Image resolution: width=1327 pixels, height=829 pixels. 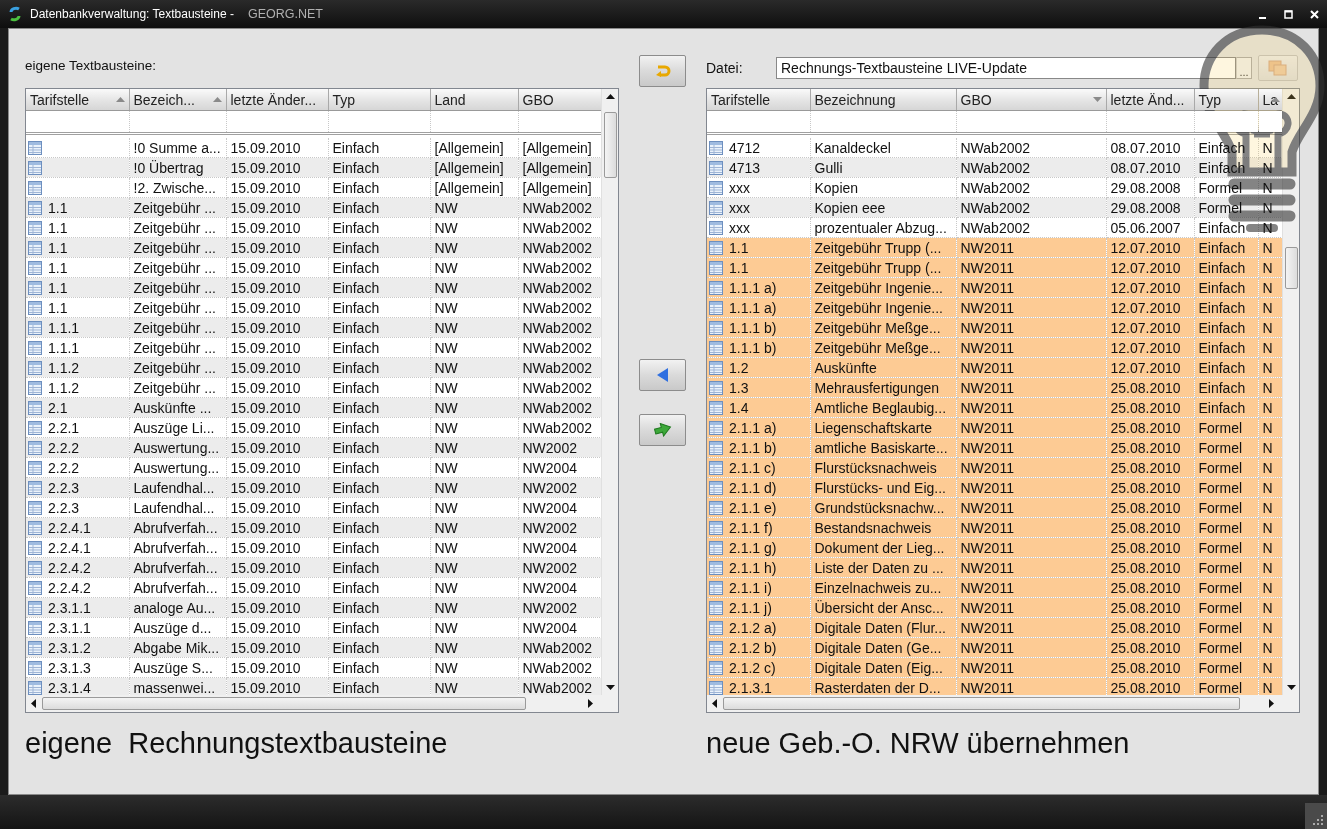 I want to click on panel-label: eigene Textbausteine:, so click(x=91, y=65).